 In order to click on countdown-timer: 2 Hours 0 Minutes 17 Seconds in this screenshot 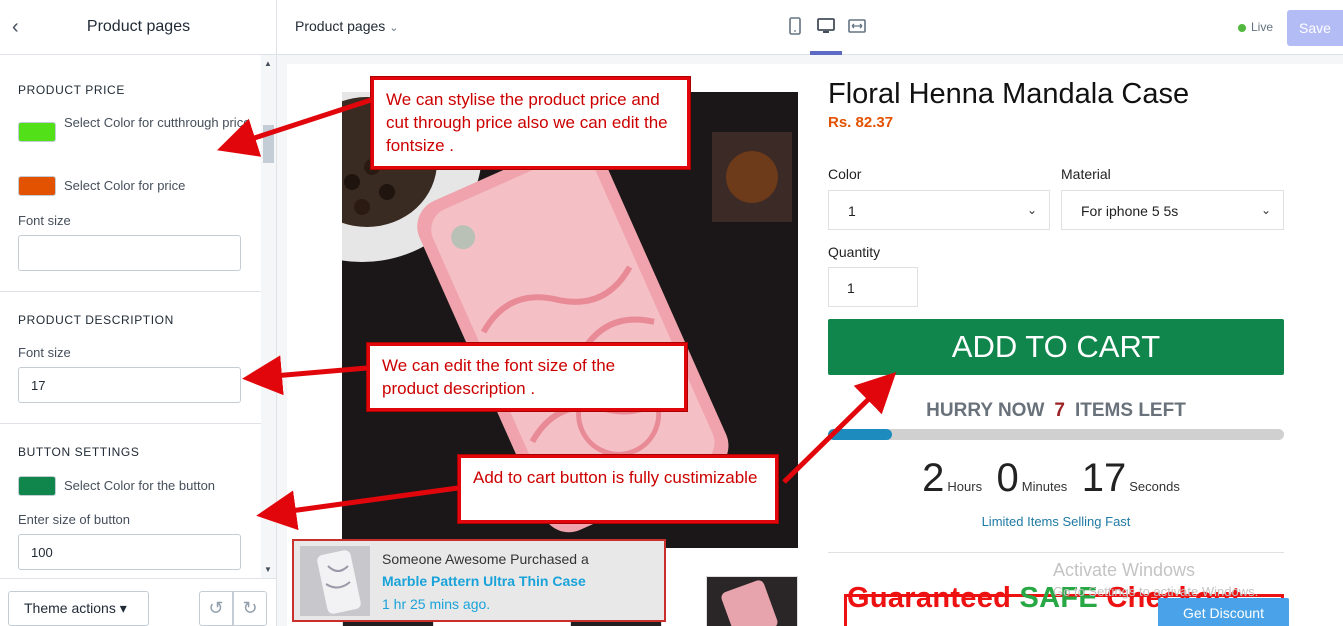, I will do `click(1056, 478)`.